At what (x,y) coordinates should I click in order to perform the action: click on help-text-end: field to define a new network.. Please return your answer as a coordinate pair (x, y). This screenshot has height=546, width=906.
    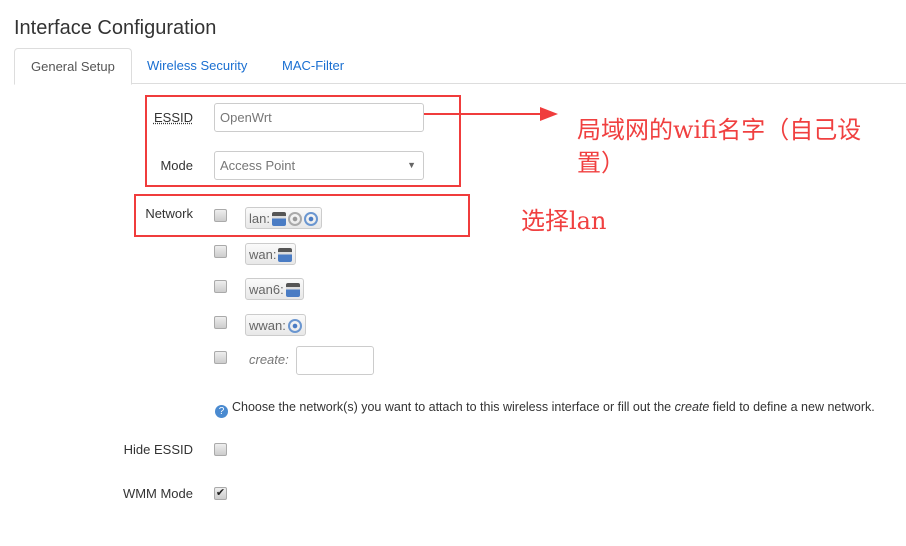
    Looking at the image, I should click on (792, 407).